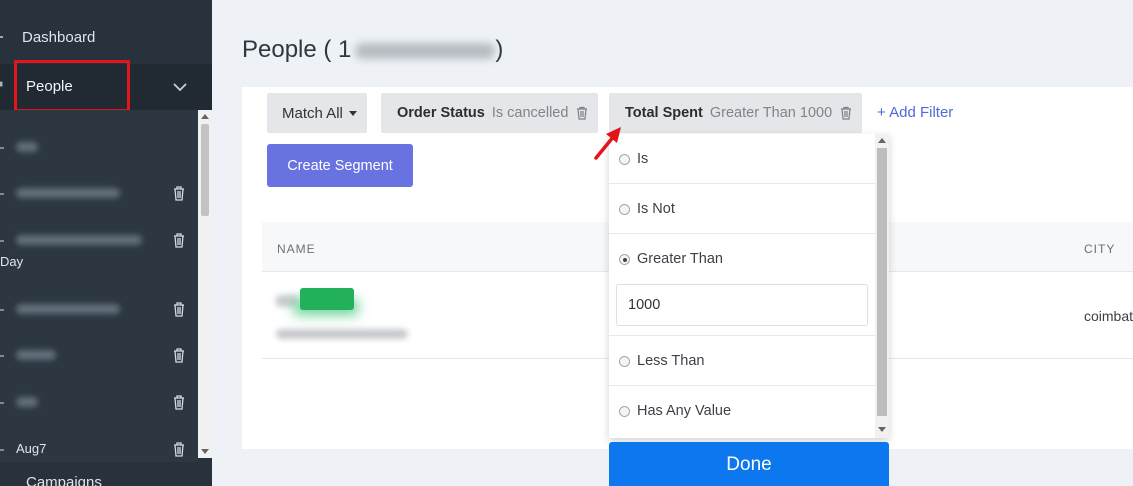 The width and height of the screenshot is (1133, 486). Describe the element at coordinates (656, 209) in the screenshot. I see `option-label: Is Not` at that location.